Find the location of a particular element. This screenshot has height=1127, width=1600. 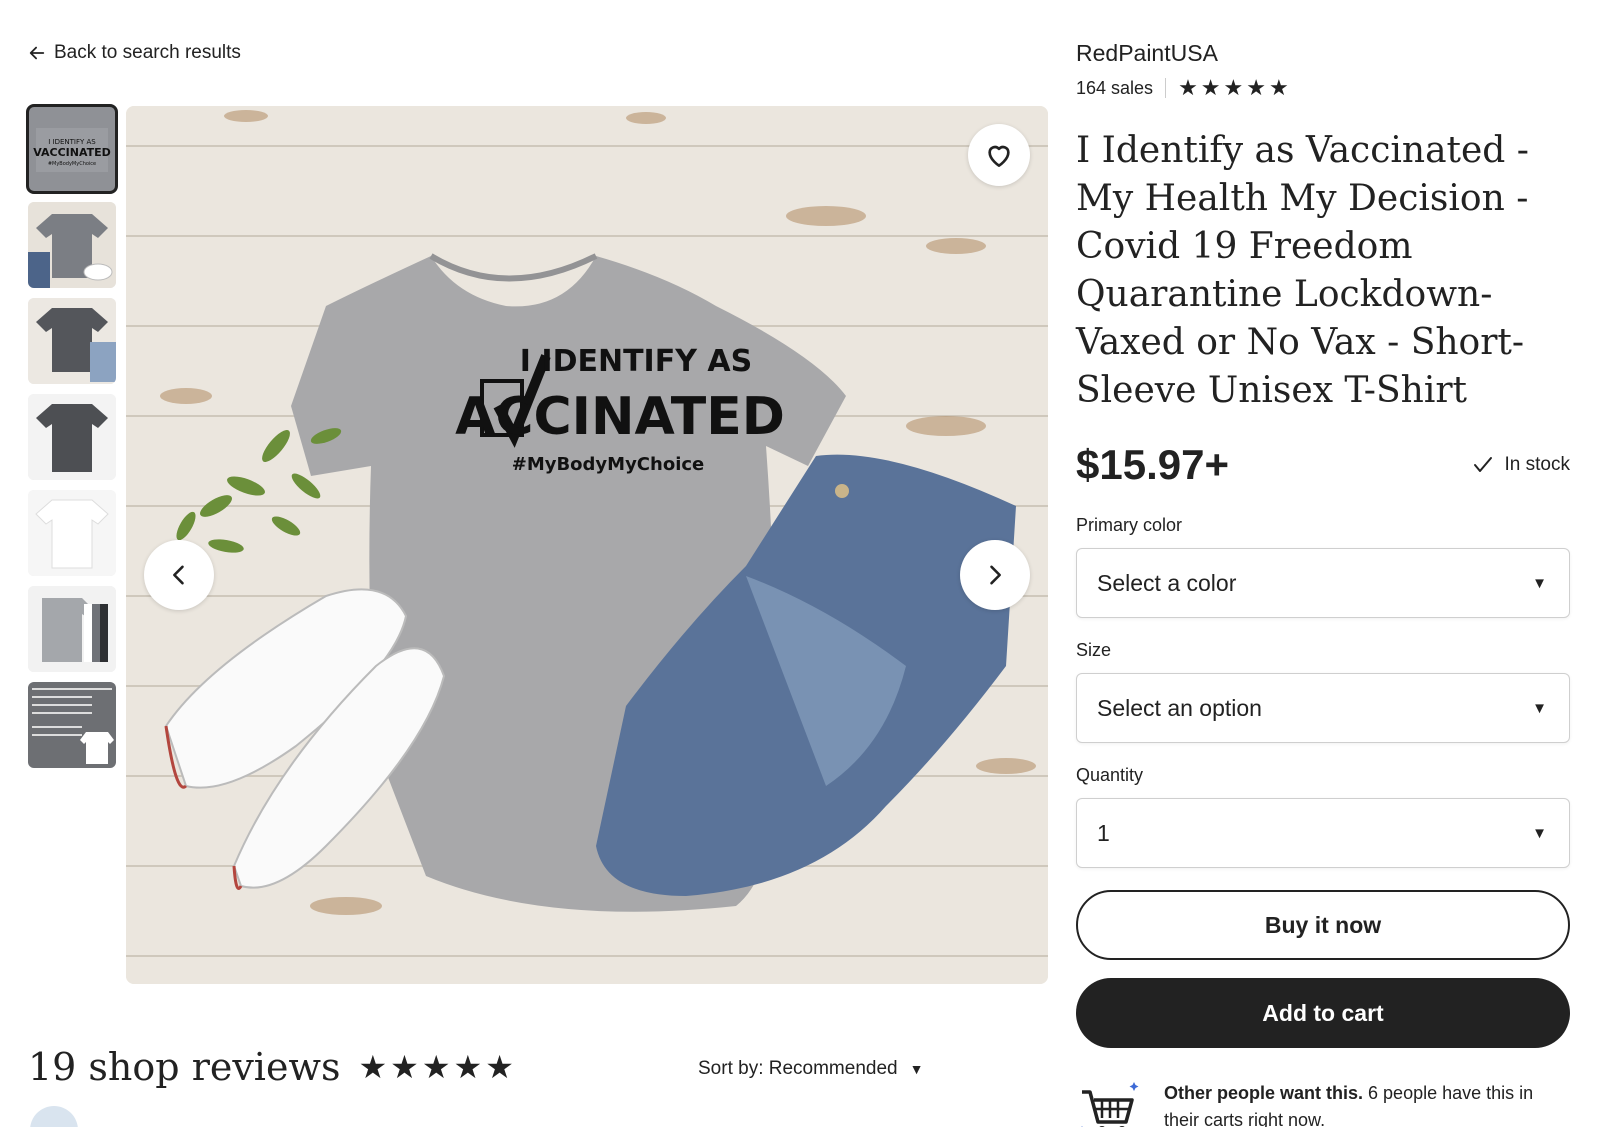

shop-meta: 164 sales ★ ★ ★ ★ ★ is located at coordinates (1323, 88).